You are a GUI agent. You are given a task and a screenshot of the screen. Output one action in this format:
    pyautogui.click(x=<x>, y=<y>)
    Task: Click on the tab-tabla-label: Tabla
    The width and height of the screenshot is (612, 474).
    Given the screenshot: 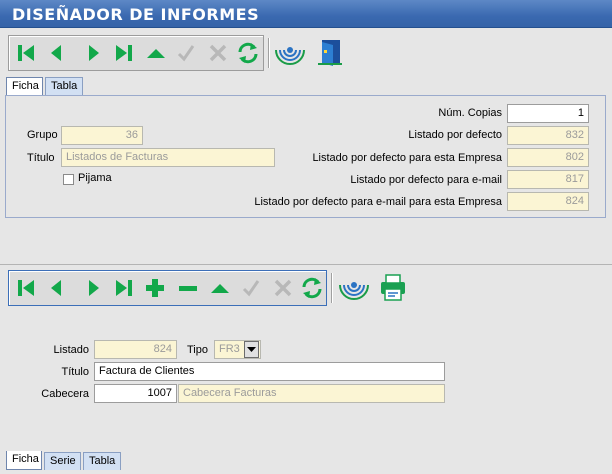 What is the action you would take?
    pyautogui.click(x=64, y=86)
    